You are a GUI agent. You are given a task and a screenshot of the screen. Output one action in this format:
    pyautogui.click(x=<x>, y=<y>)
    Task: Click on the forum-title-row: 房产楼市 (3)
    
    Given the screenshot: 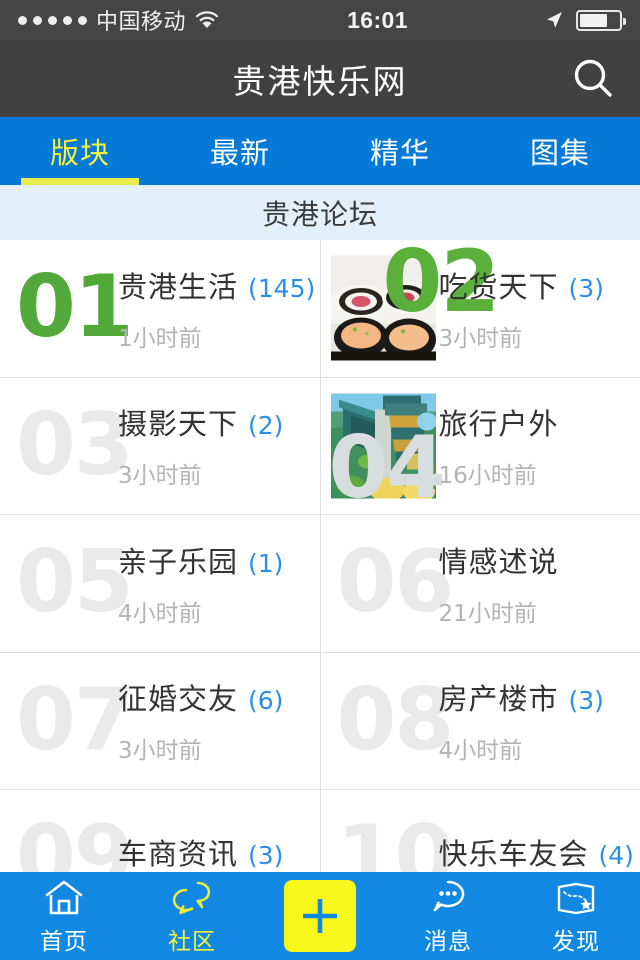 What is the action you would take?
    pyautogui.click(x=535, y=697)
    